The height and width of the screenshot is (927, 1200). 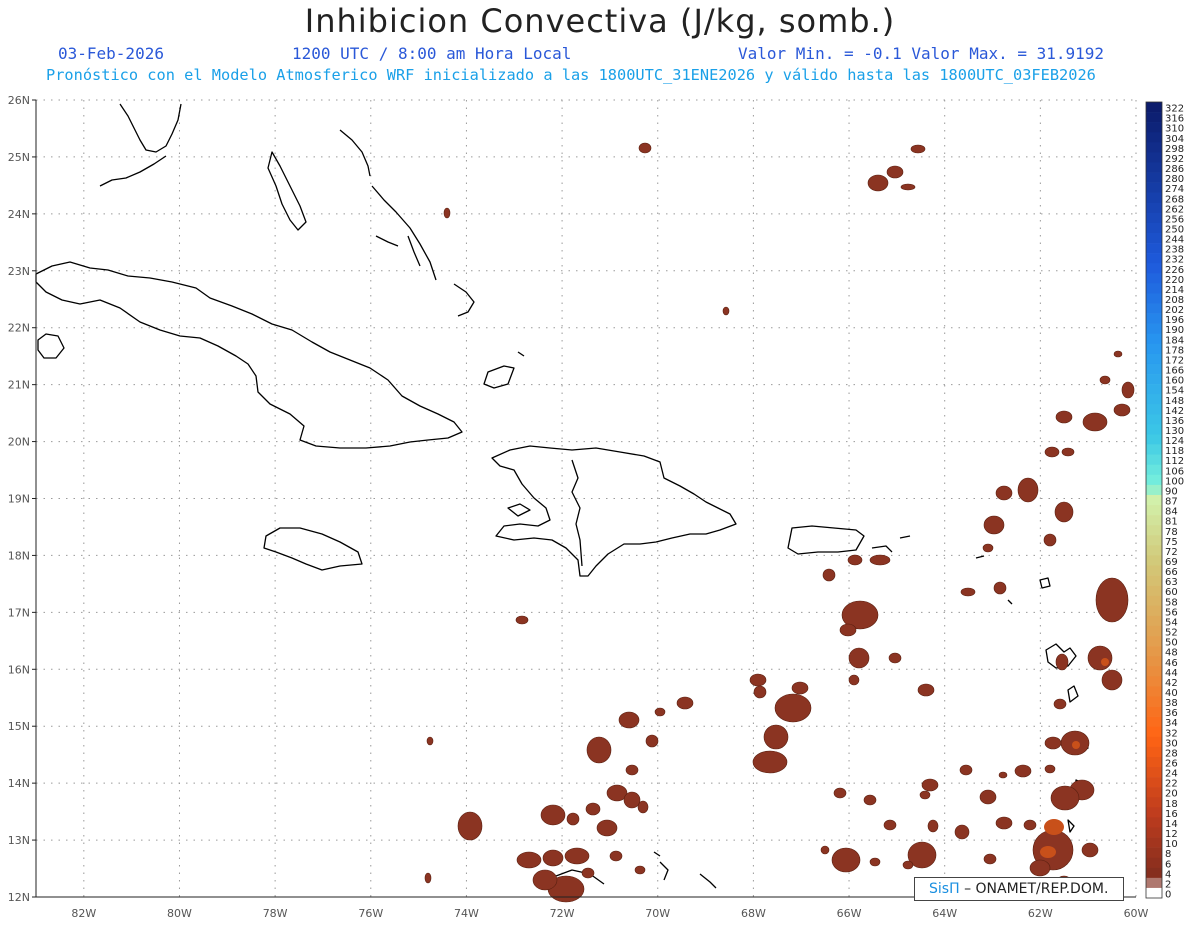 What do you see at coordinates (464, 300) in the screenshot?
I see `coastline-acklins` at bounding box center [464, 300].